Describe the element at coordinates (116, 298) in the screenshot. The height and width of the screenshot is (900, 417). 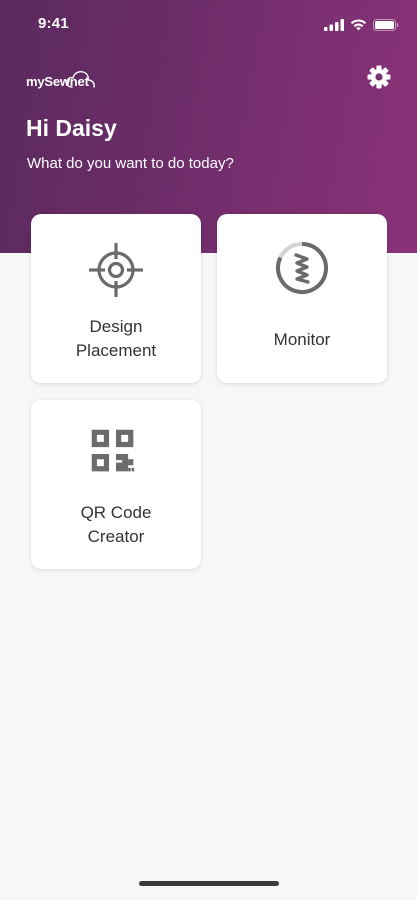
I see `design-placement-card: Design Placement` at that location.